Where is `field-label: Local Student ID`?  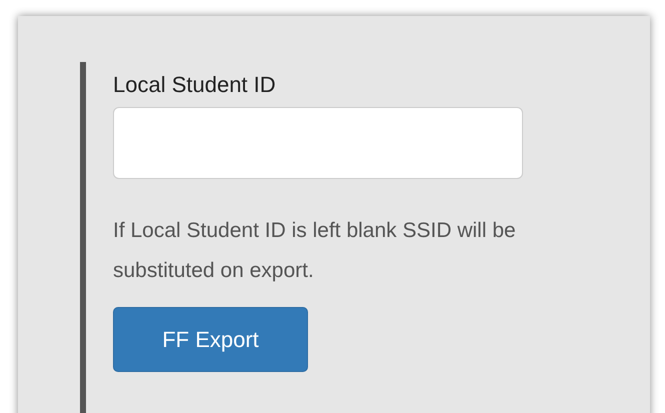 field-label: Local Student ID is located at coordinates (195, 85).